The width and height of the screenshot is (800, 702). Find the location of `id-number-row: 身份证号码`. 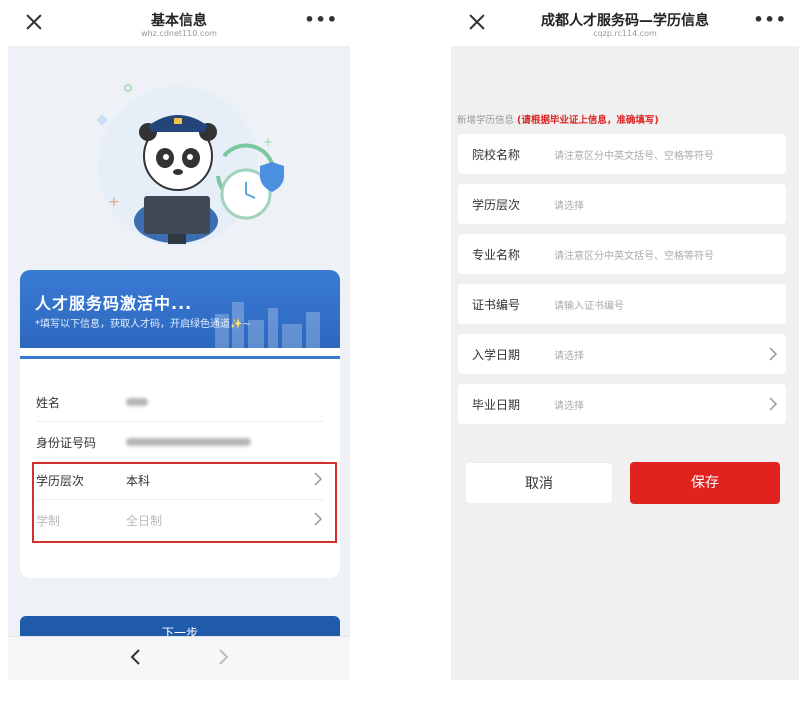

id-number-row: 身份证号码 is located at coordinates (180, 442).